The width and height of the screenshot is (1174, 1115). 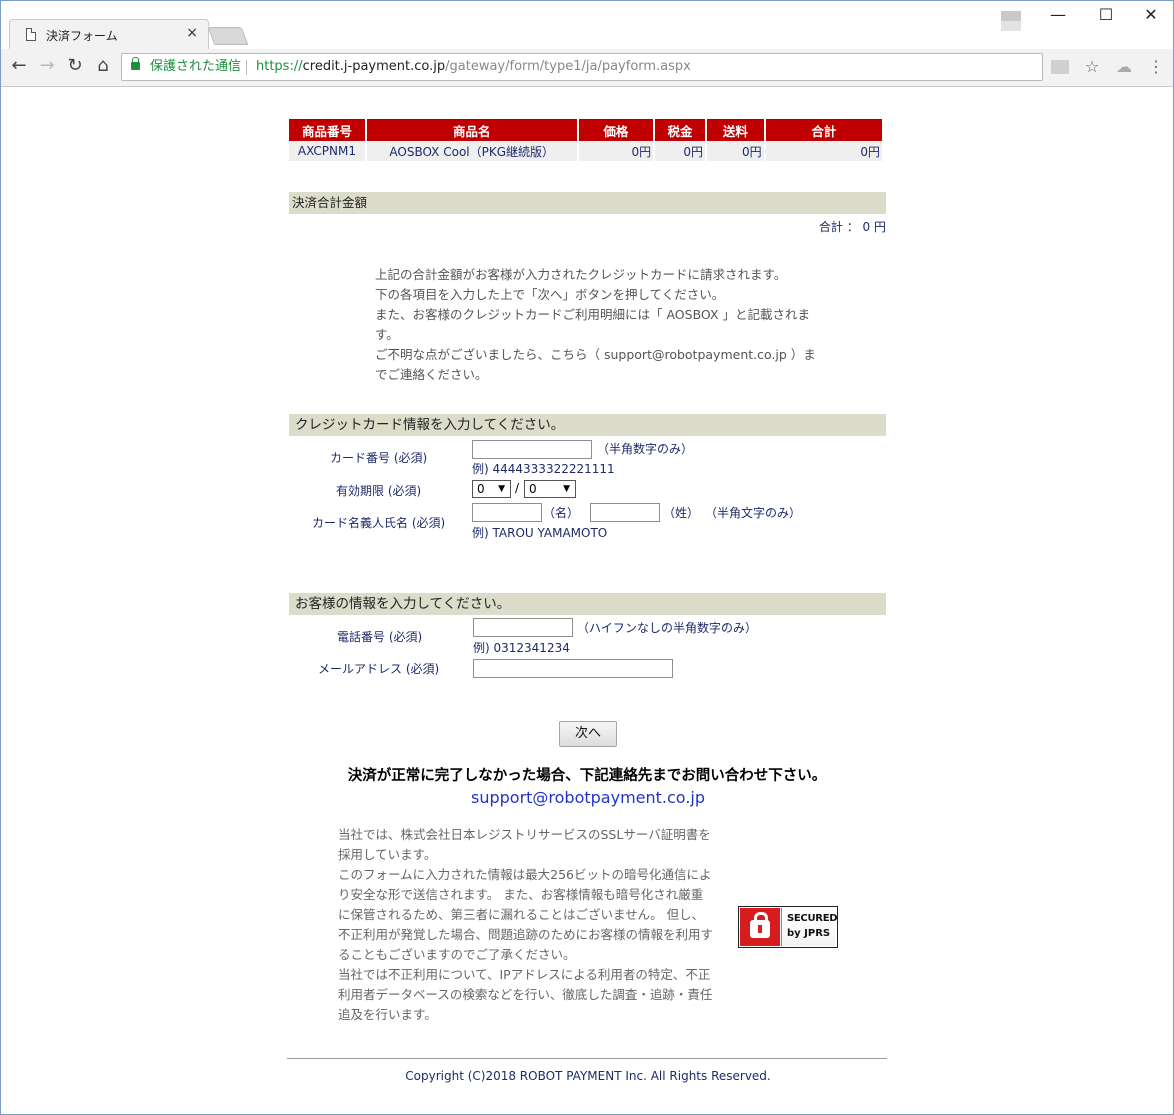 I want to click on contact-email-link: support@robotpayment.co.jp, so click(x=587, y=797).